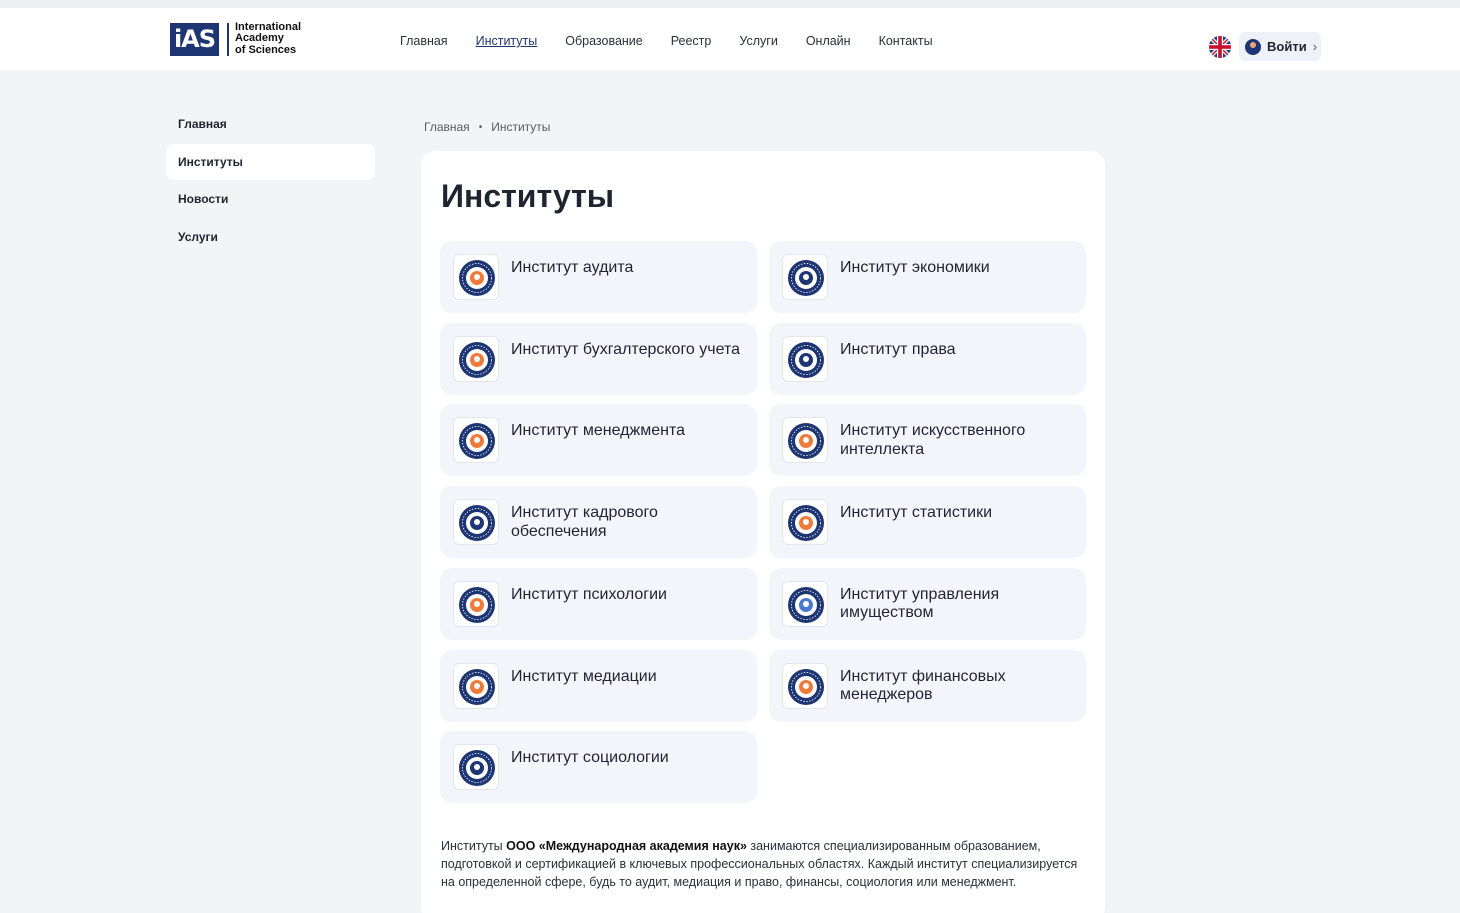 Image resolution: width=1460 pixels, height=913 pixels. I want to click on nav-item-home: Главная, so click(424, 41).